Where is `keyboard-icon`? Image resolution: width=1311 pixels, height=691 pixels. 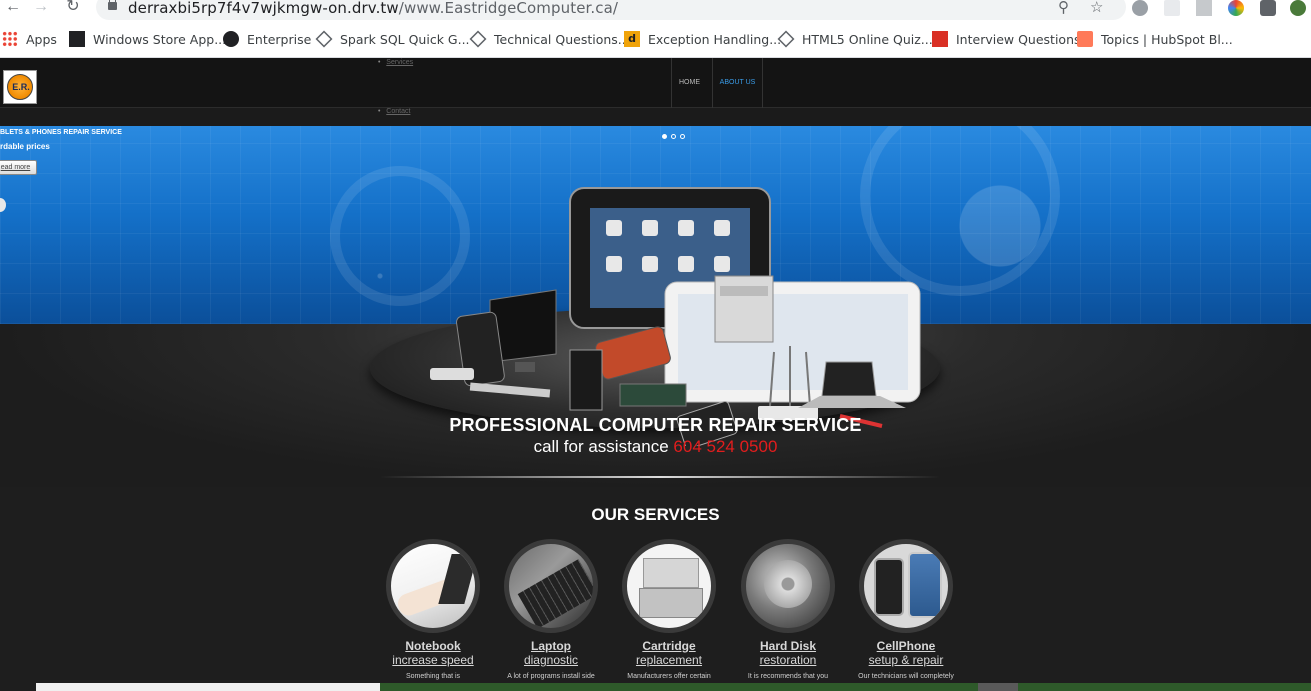 keyboard-icon is located at coordinates (510, 390).